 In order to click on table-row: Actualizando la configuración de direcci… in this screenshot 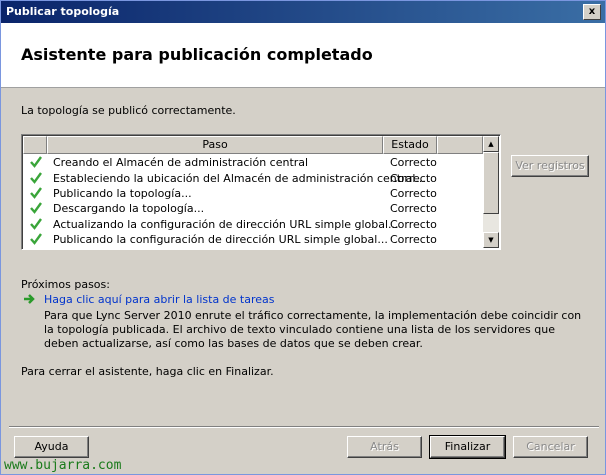, I will do `click(253, 224)`.